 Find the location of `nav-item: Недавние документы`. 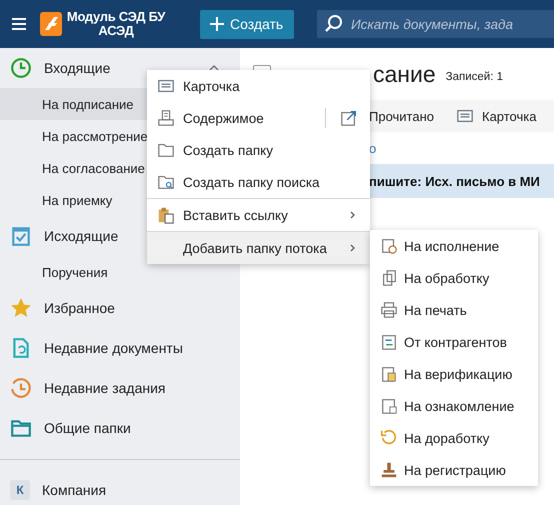

nav-item: Недавние документы is located at coordinates (113, 348).